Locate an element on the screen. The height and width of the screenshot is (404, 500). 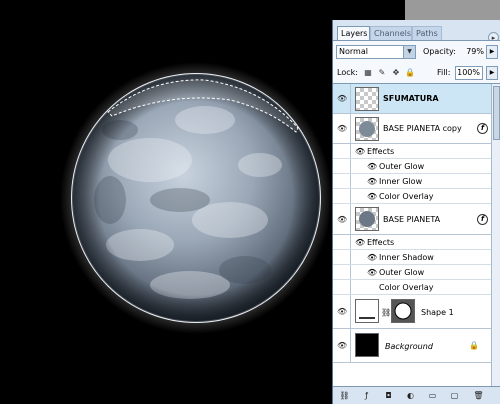
opacity-slider-button: ▶ is located at coordinates (492, 52).